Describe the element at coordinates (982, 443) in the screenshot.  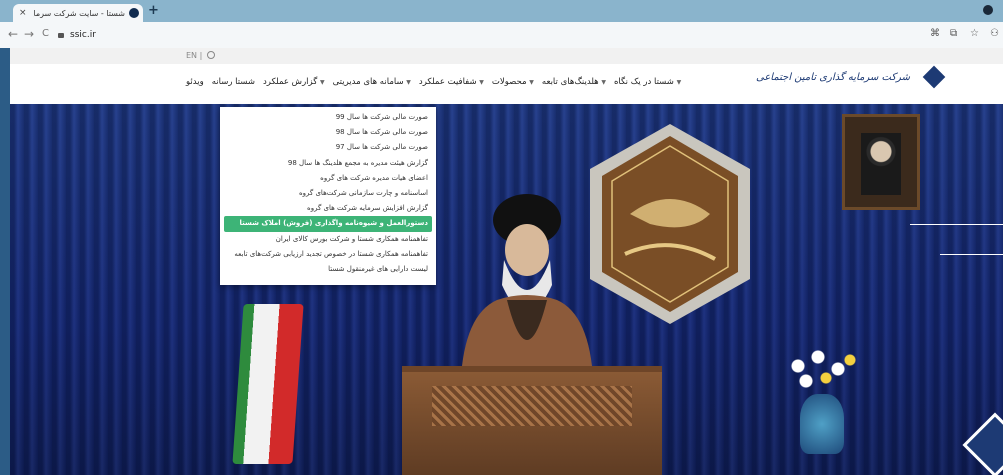
I see `corner-logo-icon` at that location.